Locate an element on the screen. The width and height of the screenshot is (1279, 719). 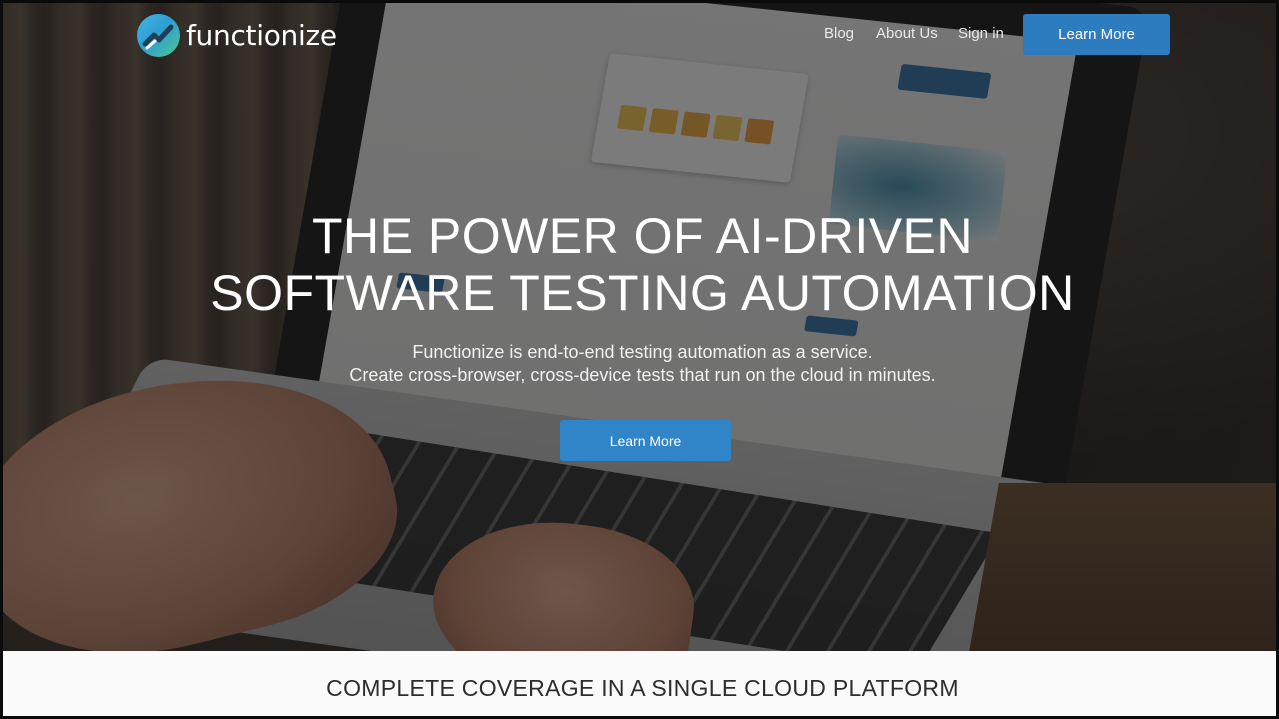
hero-learn-more-button: Learn More is located at coordinates (645, 440).